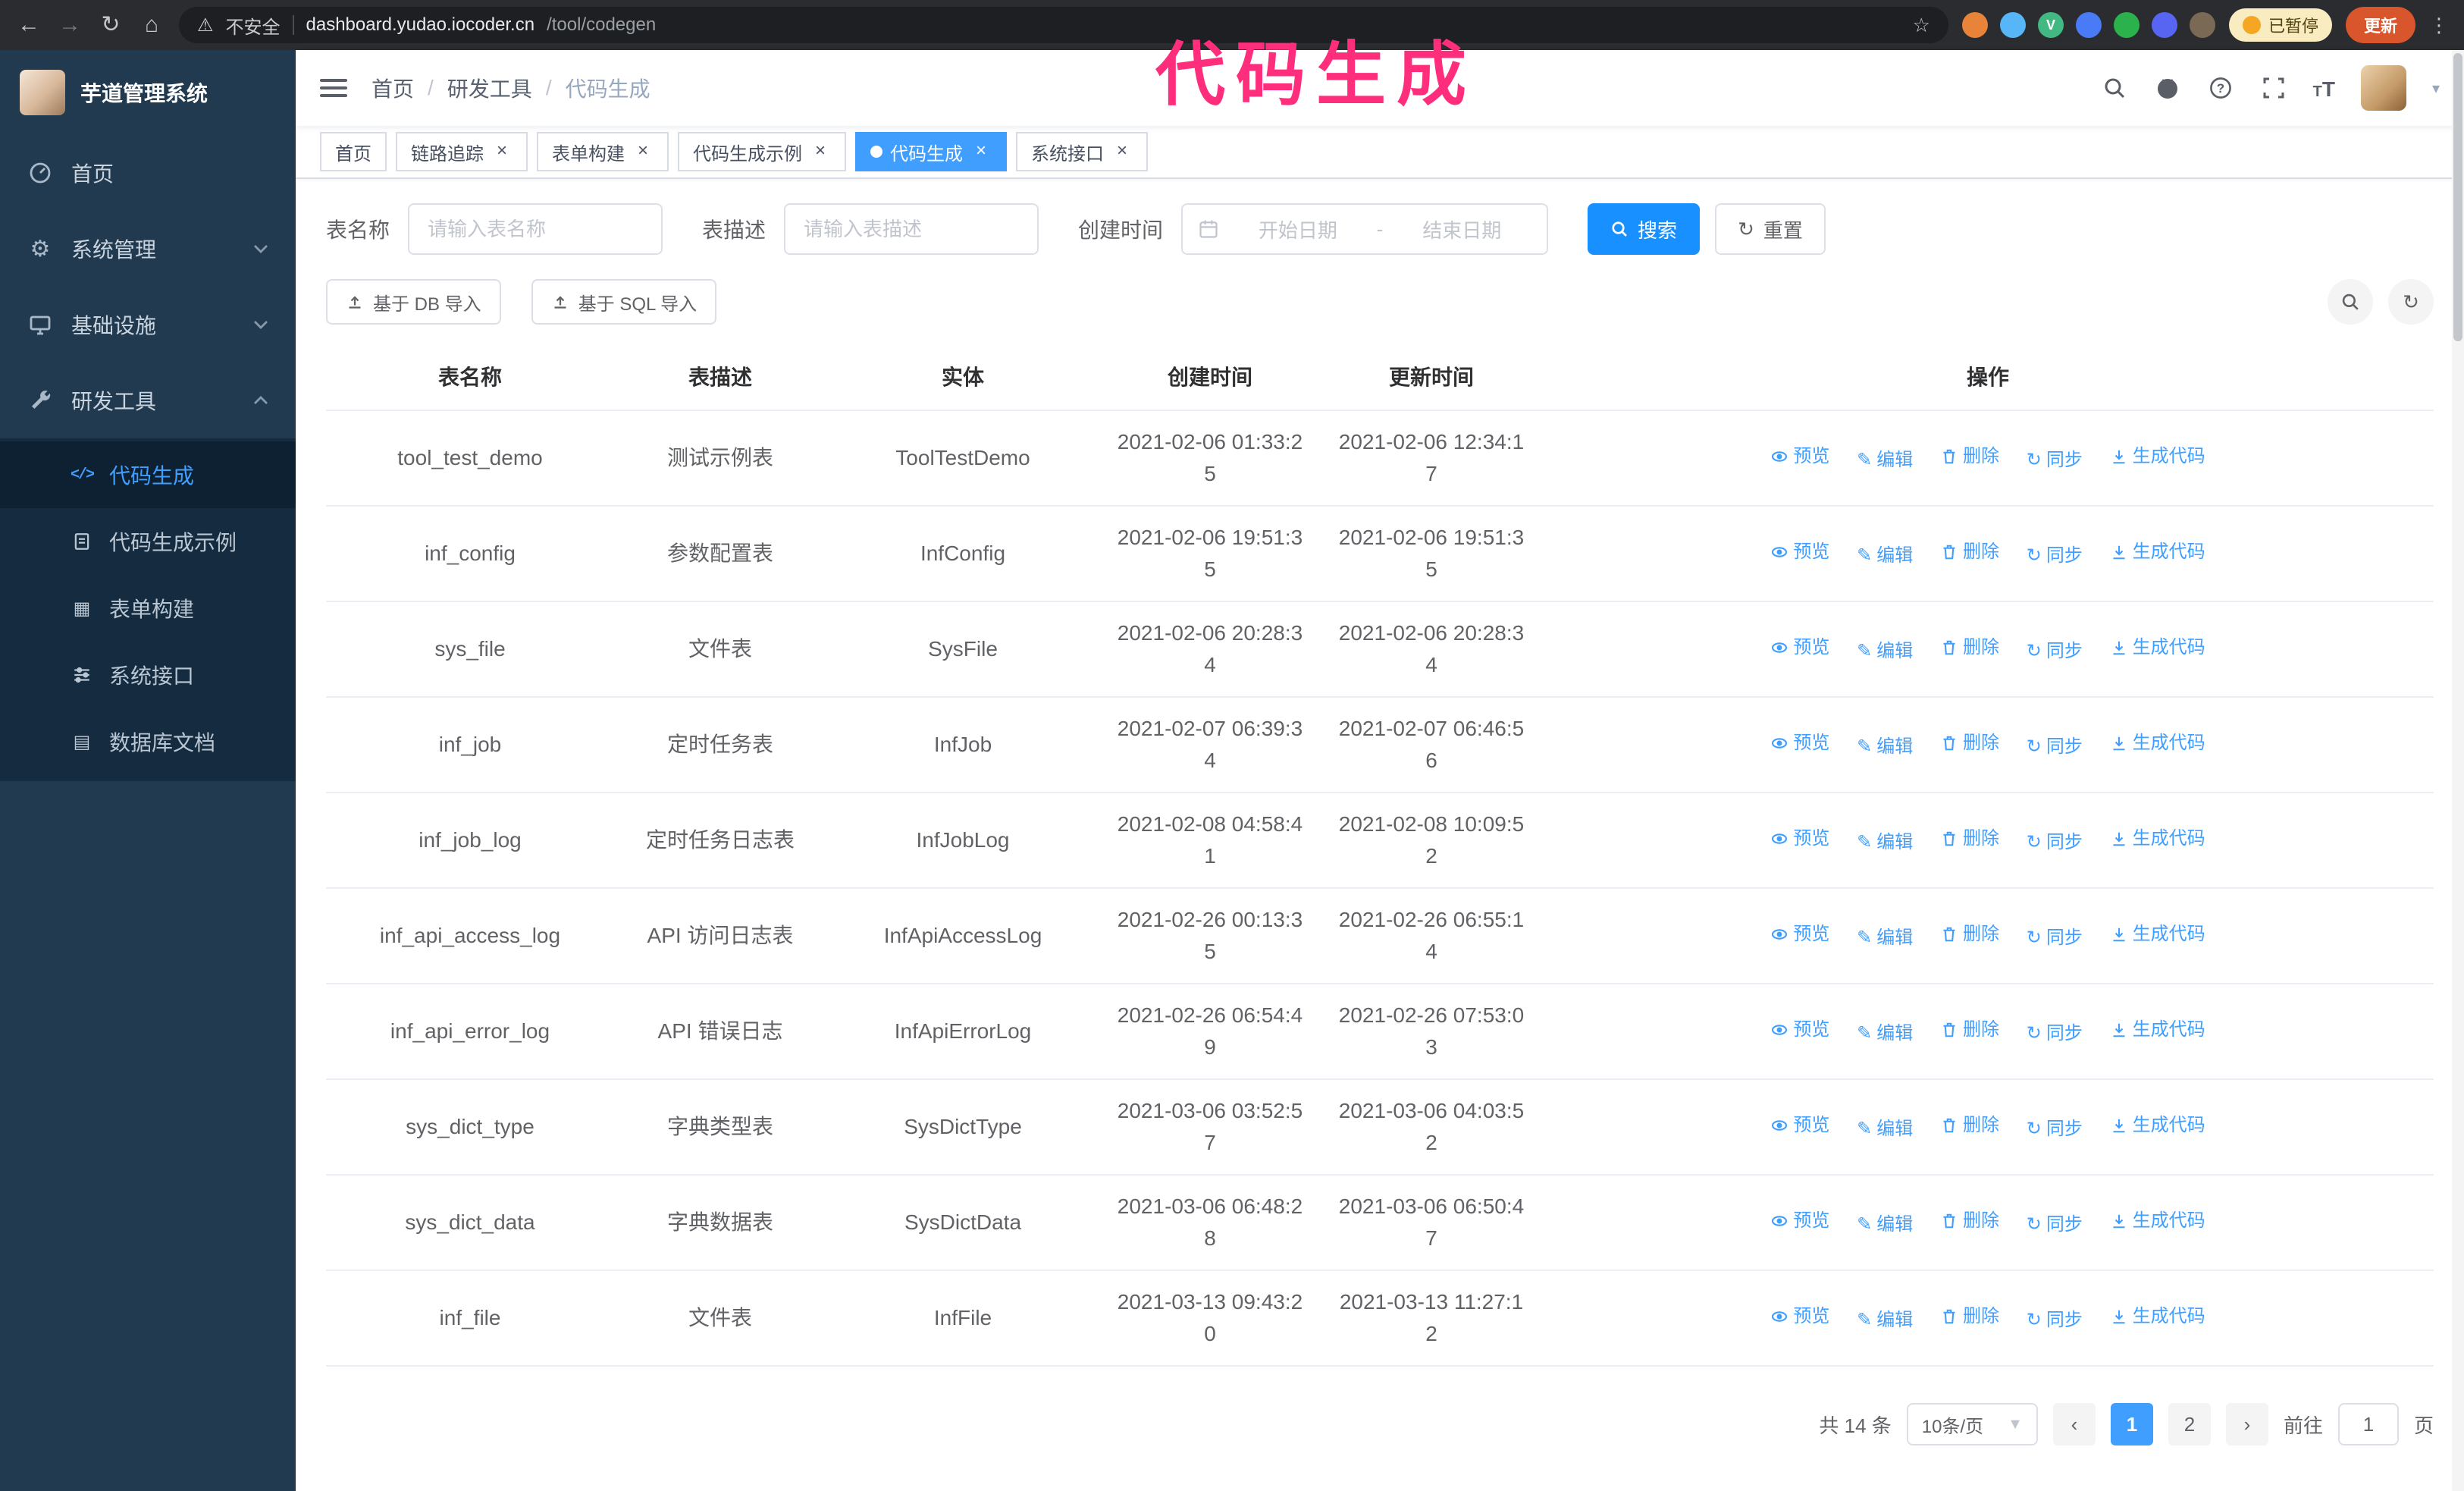  What do you see at coordinates (462, 151) in the screenshot?
I see `tab: 链路追踪 ×` at bounding box center [462, 151].